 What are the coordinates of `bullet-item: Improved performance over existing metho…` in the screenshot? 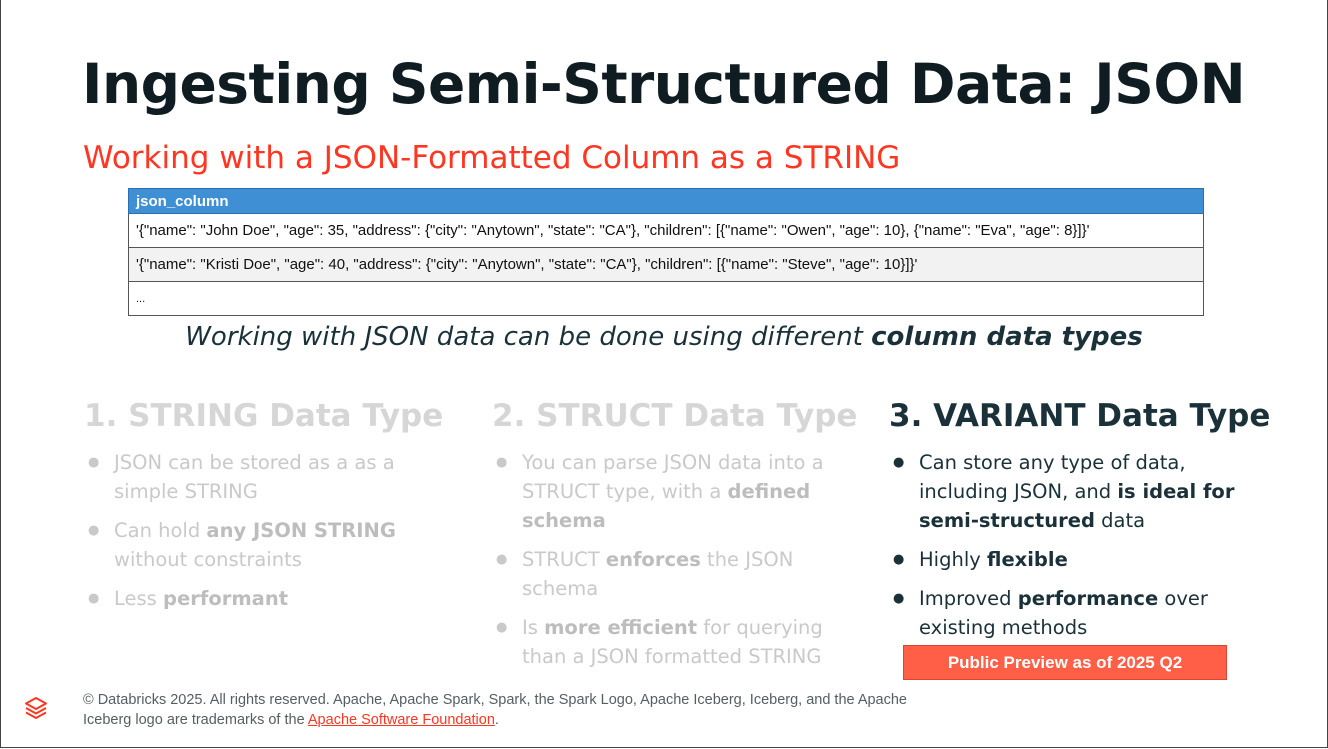 It's located at (1079, 613).